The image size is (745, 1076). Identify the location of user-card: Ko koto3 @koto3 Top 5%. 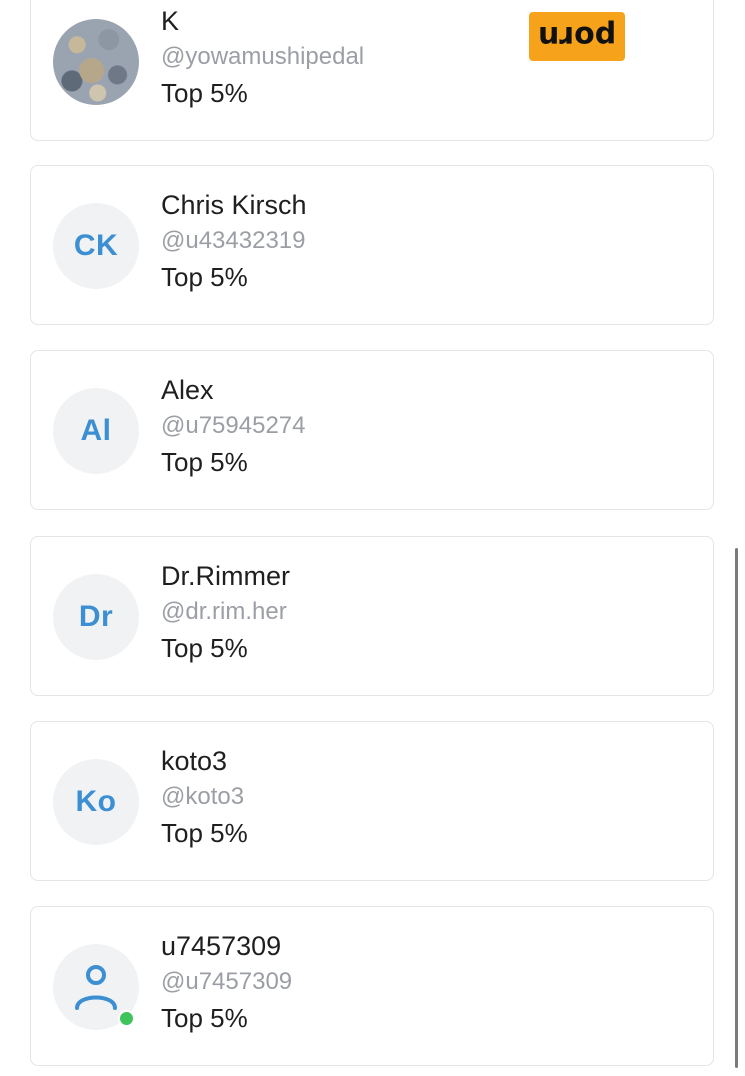
(372, 801).